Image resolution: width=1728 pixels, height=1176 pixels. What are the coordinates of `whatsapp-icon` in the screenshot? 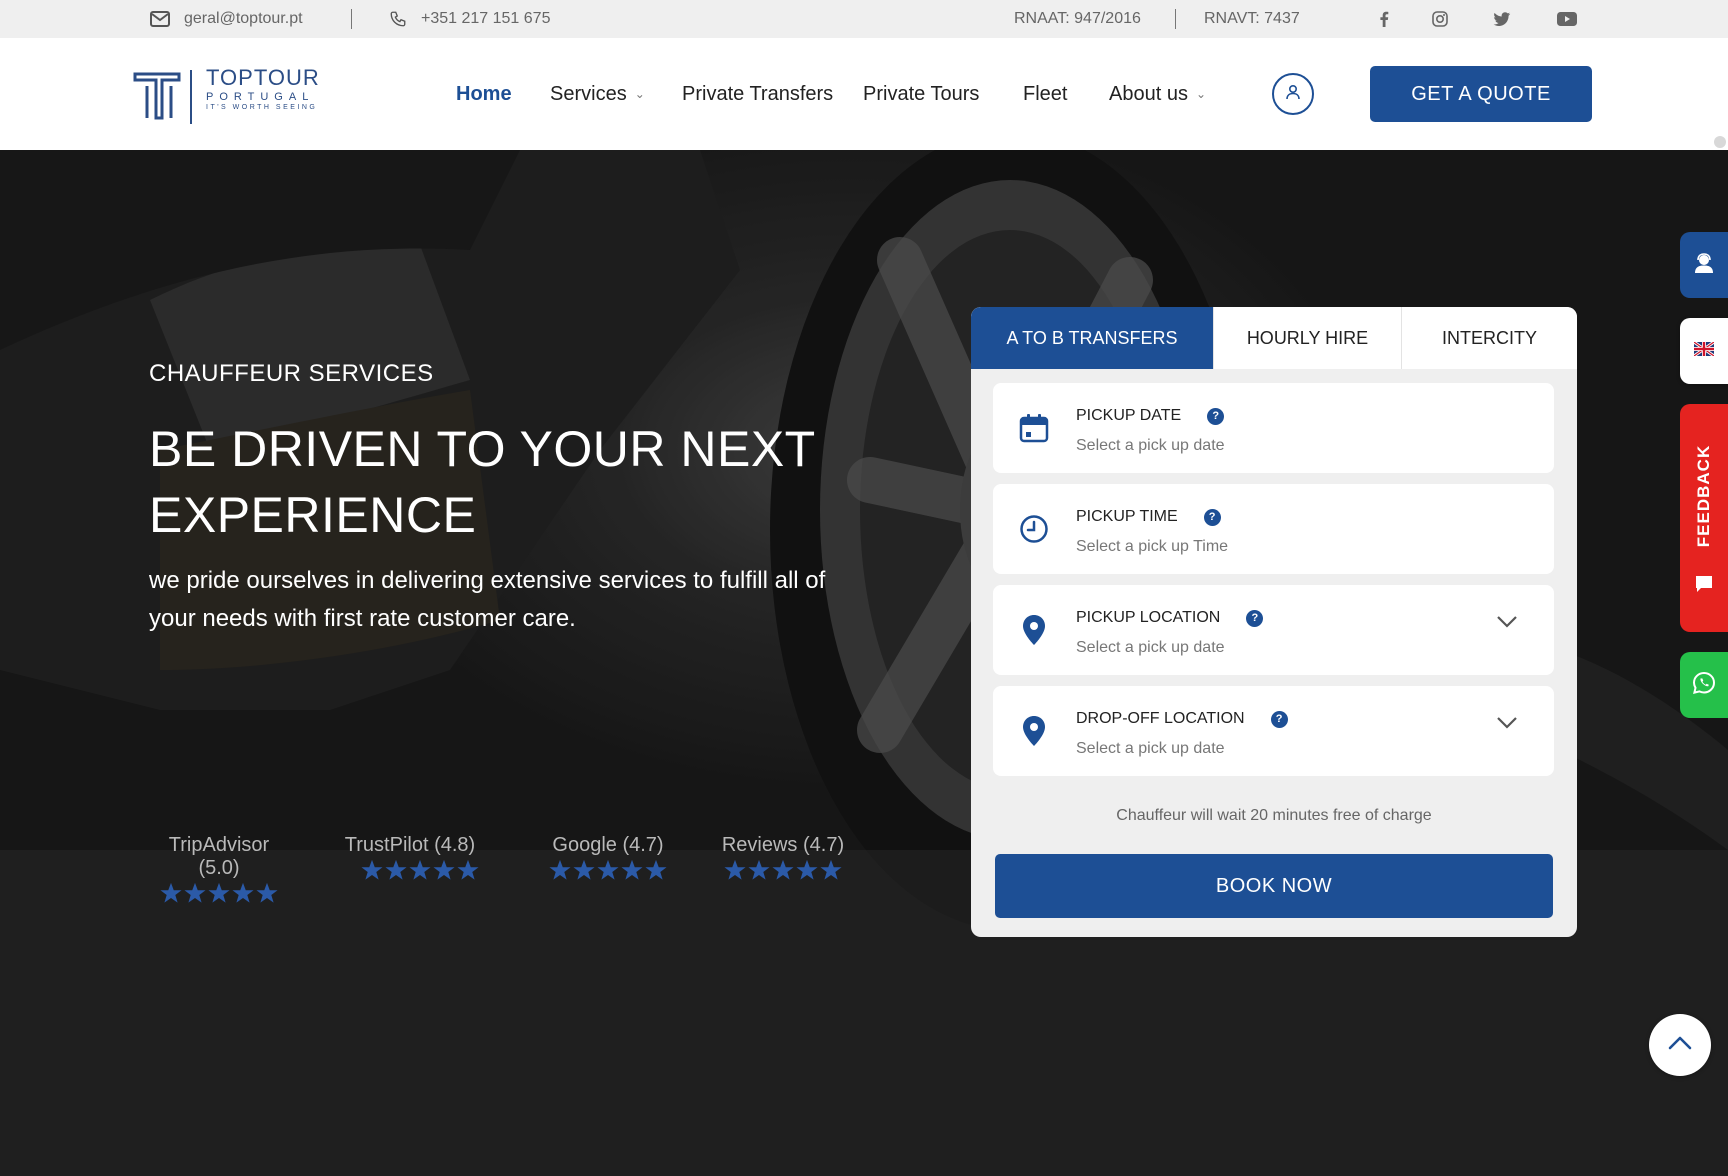 It's located at (1704, 685).